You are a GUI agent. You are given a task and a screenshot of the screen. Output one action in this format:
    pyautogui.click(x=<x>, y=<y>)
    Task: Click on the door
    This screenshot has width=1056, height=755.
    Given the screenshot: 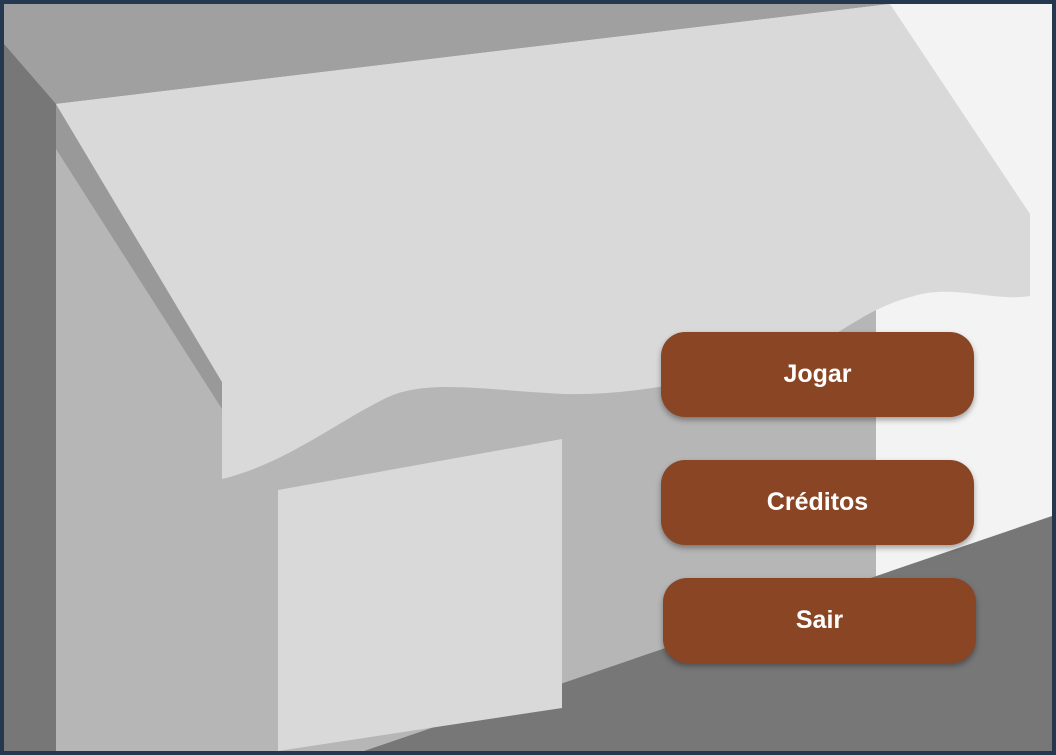 What is the action you would take?
    pyautogui.click(x=420, y=595)
    